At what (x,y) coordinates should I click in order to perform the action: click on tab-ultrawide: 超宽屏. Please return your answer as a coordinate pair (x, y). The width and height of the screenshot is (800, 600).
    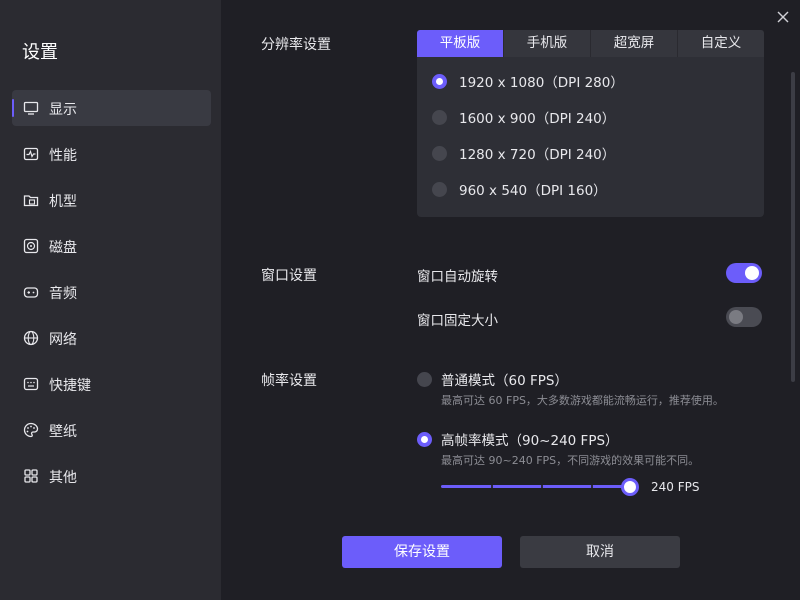
    Looking at the image, I should click on (634, 43).